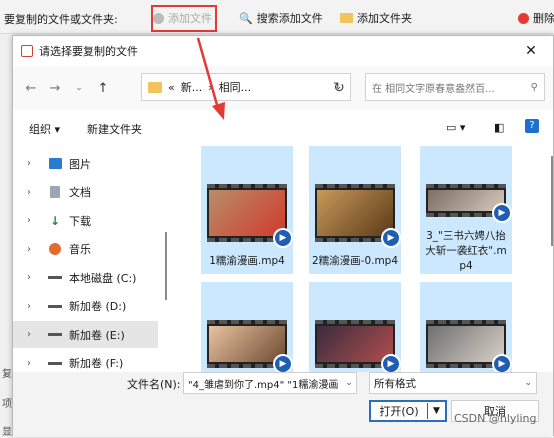  What do you see at coordinates (384, 18) in the screenshot?
I see `add-folder-label: 添加文件夹` at bounding box center [384, 18].